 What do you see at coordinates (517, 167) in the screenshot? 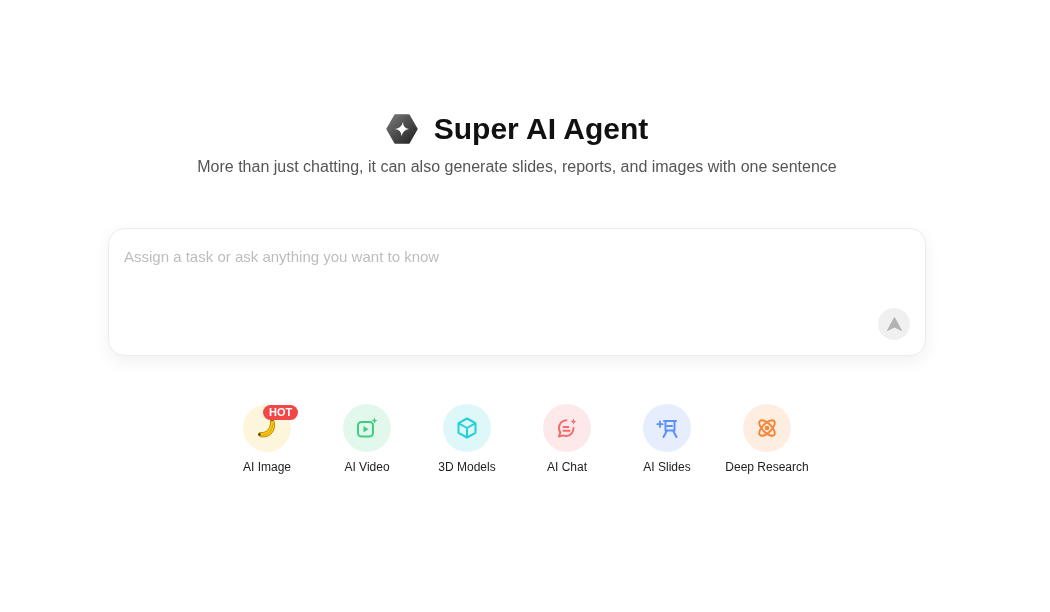
I see `page-subtitle: More than just chatting, it can also generate slides, reports, and images with one sentence` at bounding box center [517, 167].